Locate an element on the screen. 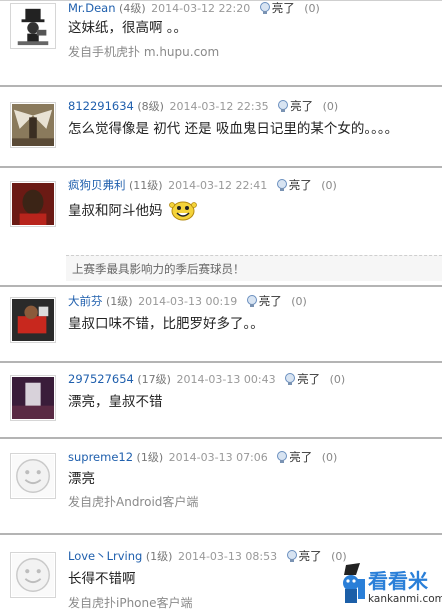  comment-meta: 大前芬 (1级) 2014-03-13 00:19 亮了 (0) is located at coordinates (187, 301).